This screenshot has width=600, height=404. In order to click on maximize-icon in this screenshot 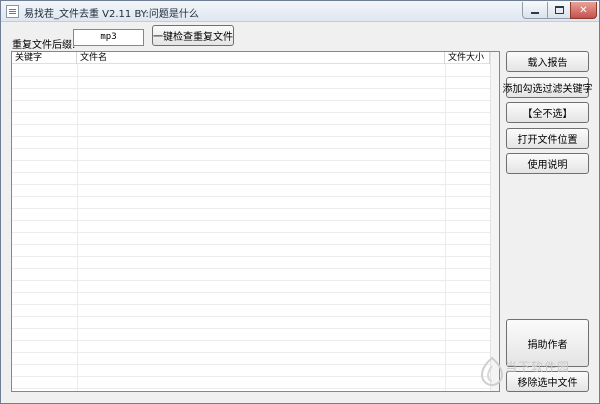, I will do `click(559, 10)`.